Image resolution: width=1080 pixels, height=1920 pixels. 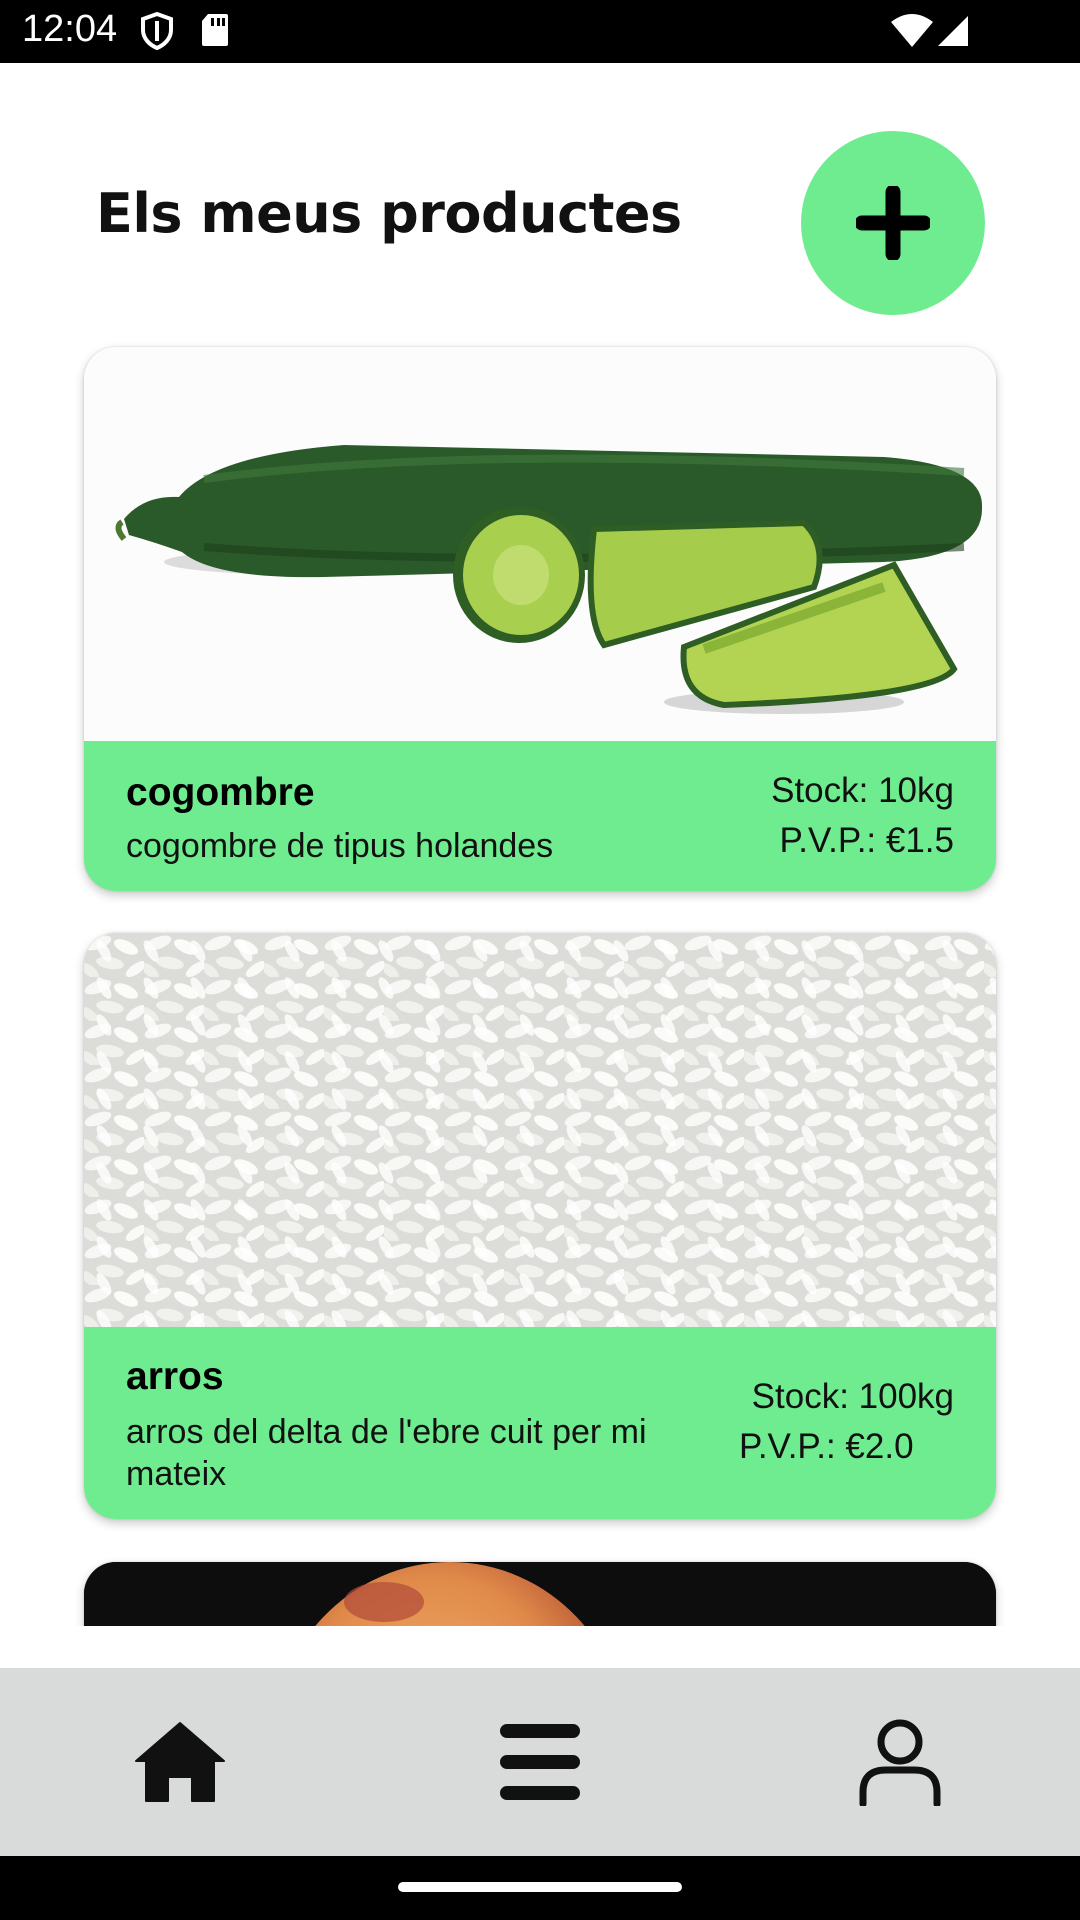 I want to click on profile-icon, so click(x=900, y=1762).